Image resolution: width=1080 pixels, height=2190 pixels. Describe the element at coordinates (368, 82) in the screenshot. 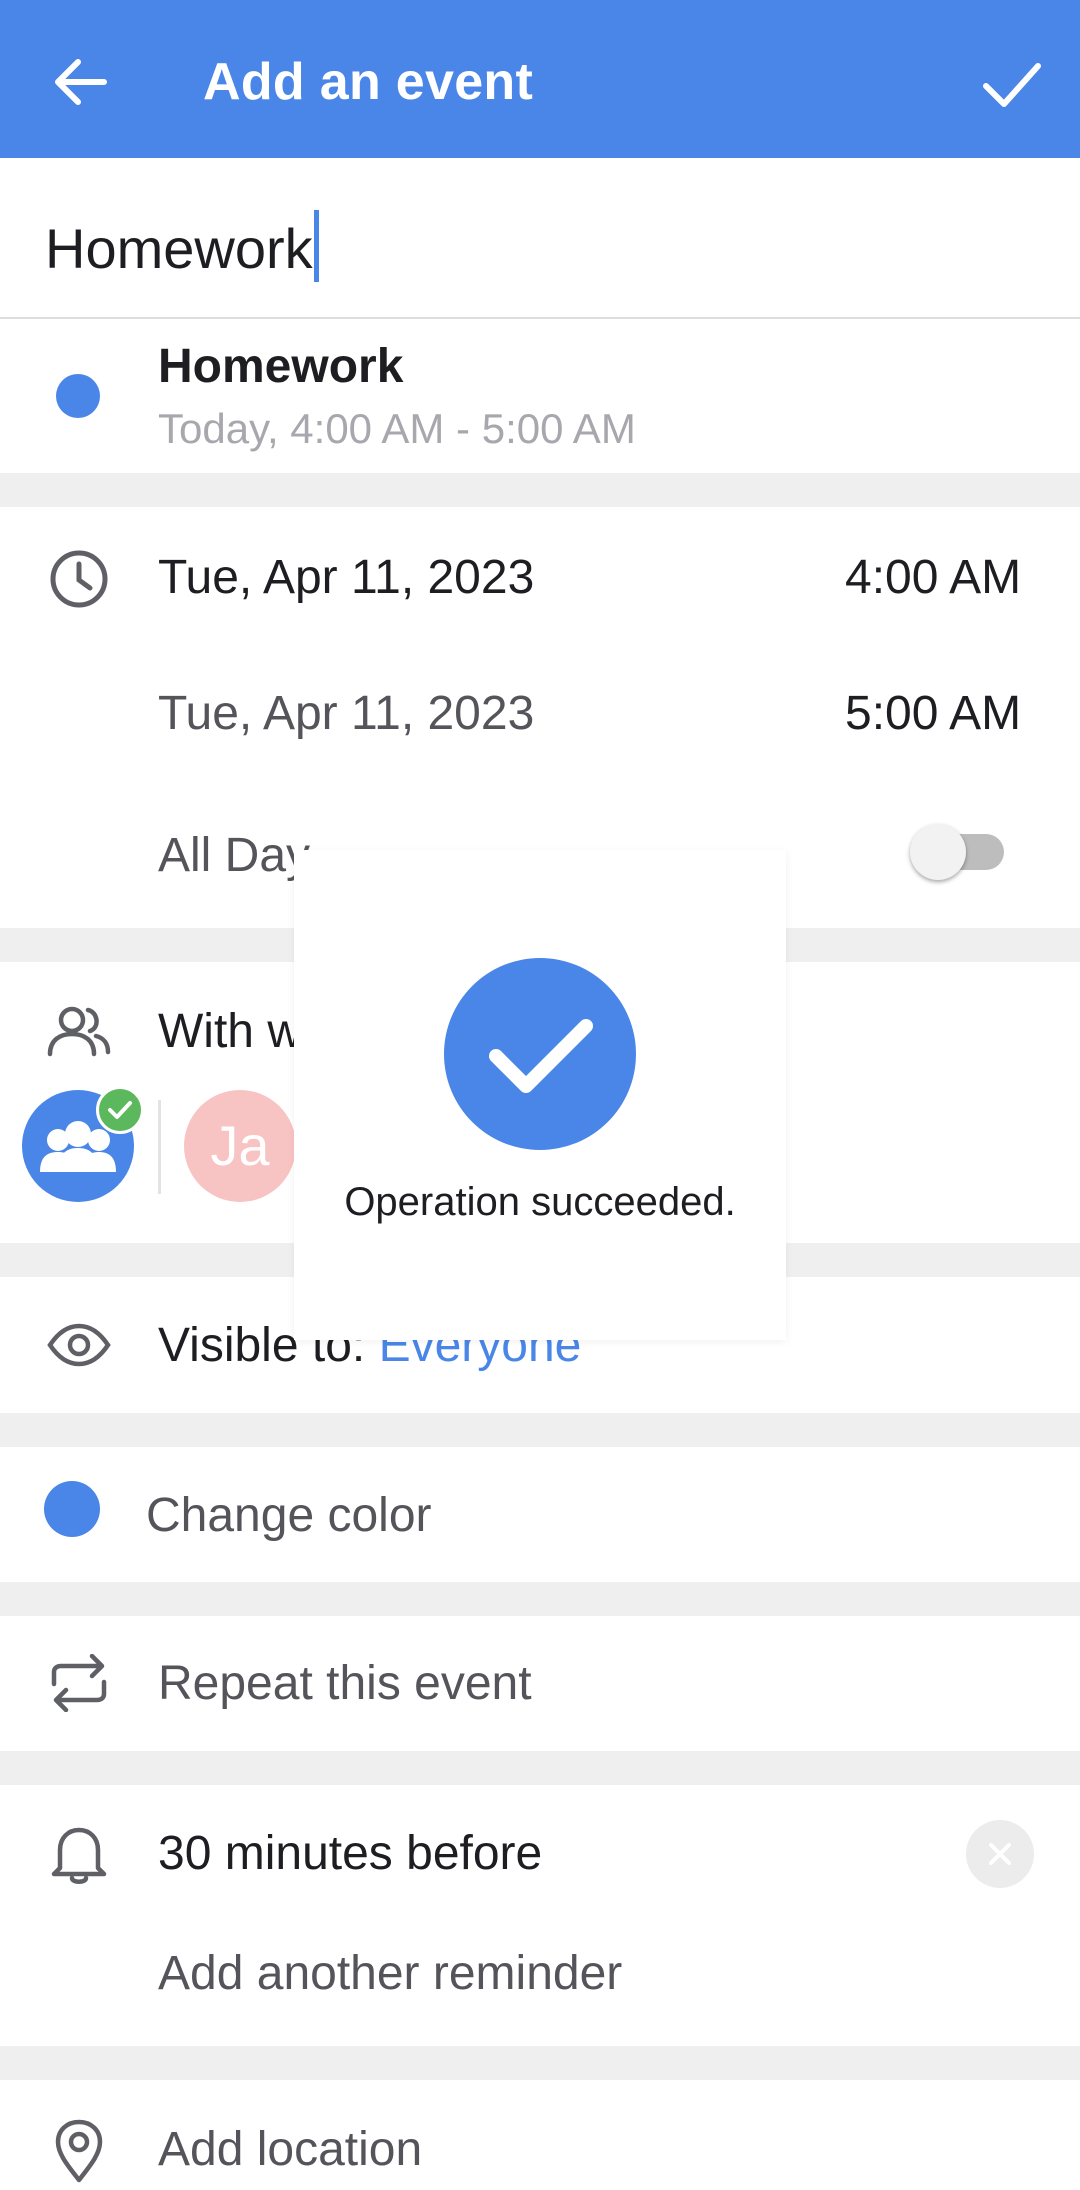

I see `page-title: Add an event` at that location.